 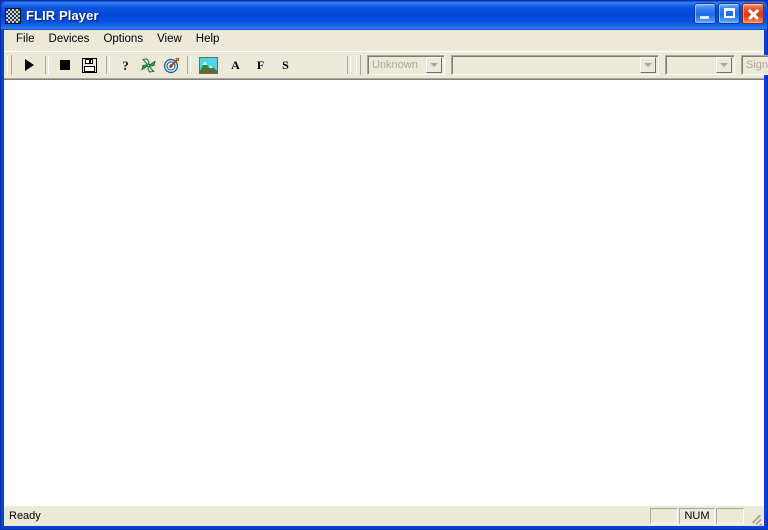 I want to click on menu-item-help: Help, so click(x=208, y=40).